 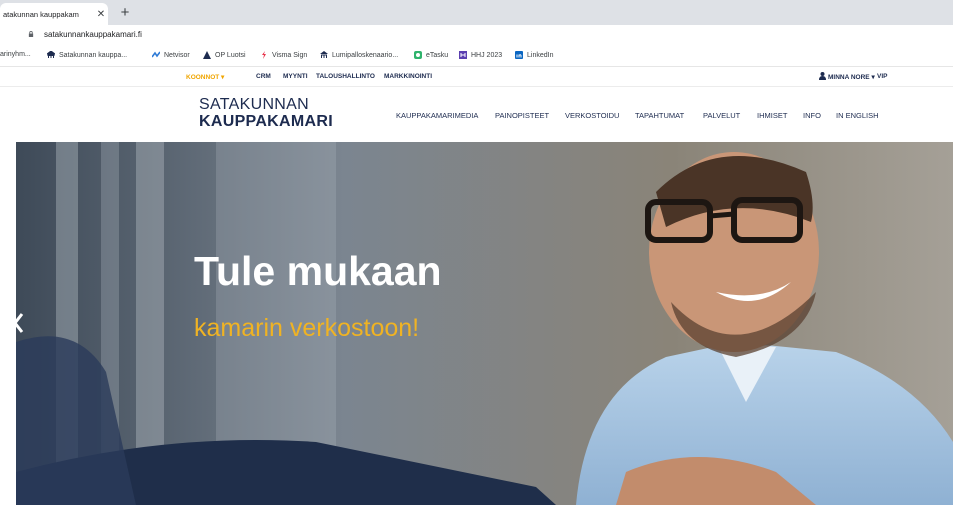 I want to click on bookmark-item: eTasku, so click(x=431, y=55).